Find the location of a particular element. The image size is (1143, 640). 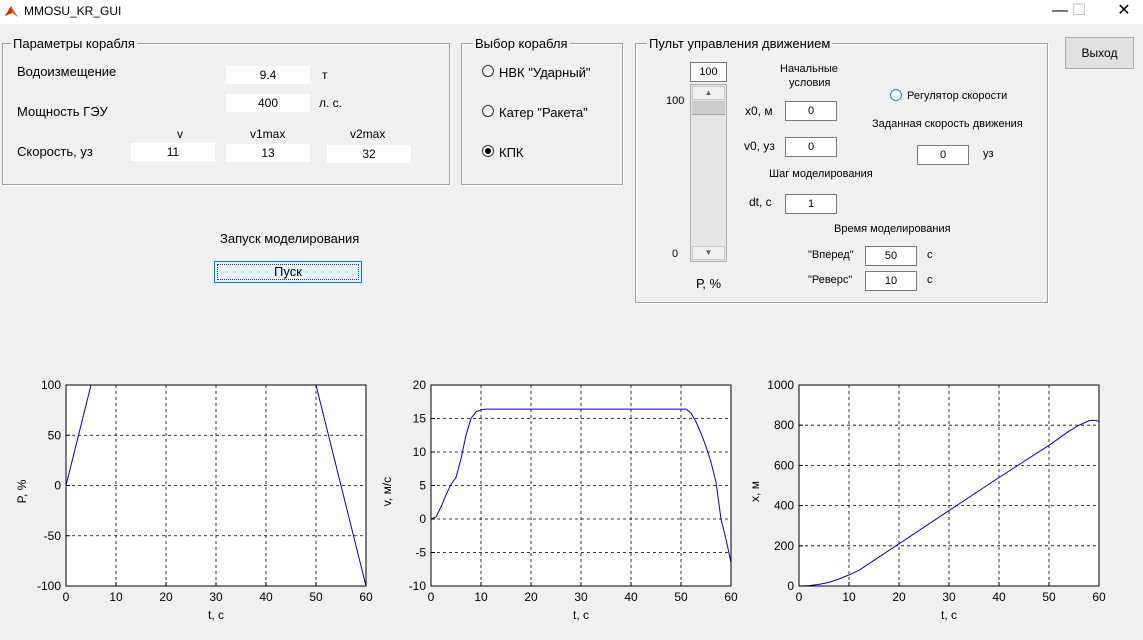

x-tick-label: 30 is located at coordinates (216, 597).